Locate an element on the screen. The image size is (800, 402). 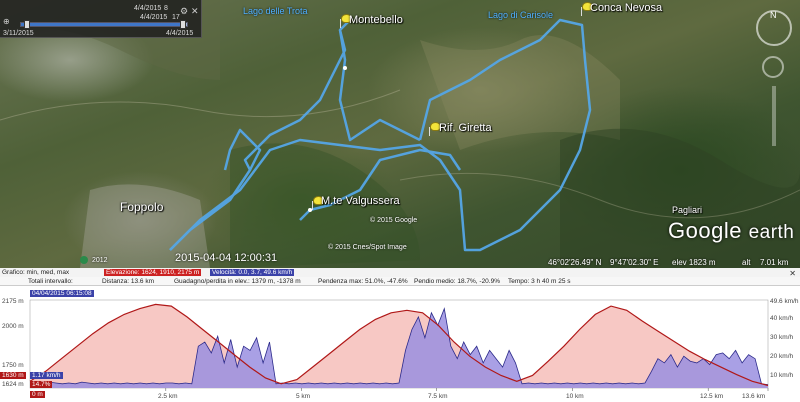
cursor-elevation-badge: 1630 m is located at coordinates (13, 375).